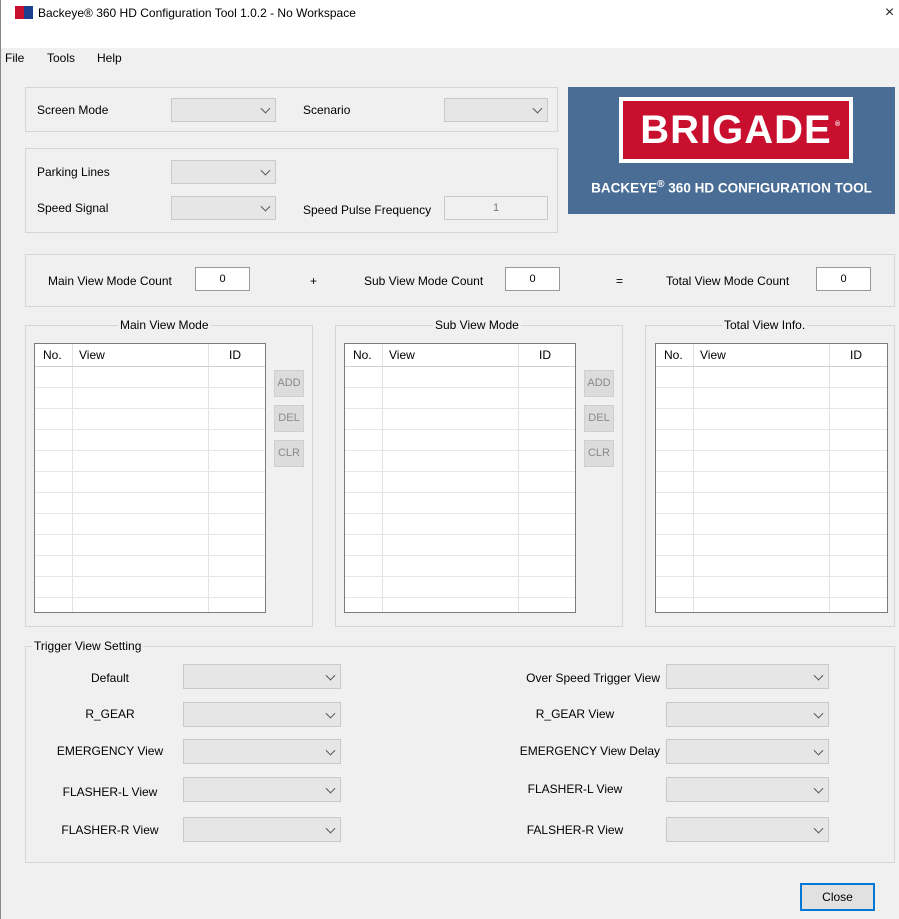 The width and height of the screenshot is (899, 919). What do you see at coordinates (109, 58) in the screenshot?
I see `menu-help: Help` at bounding box center [109, 58].